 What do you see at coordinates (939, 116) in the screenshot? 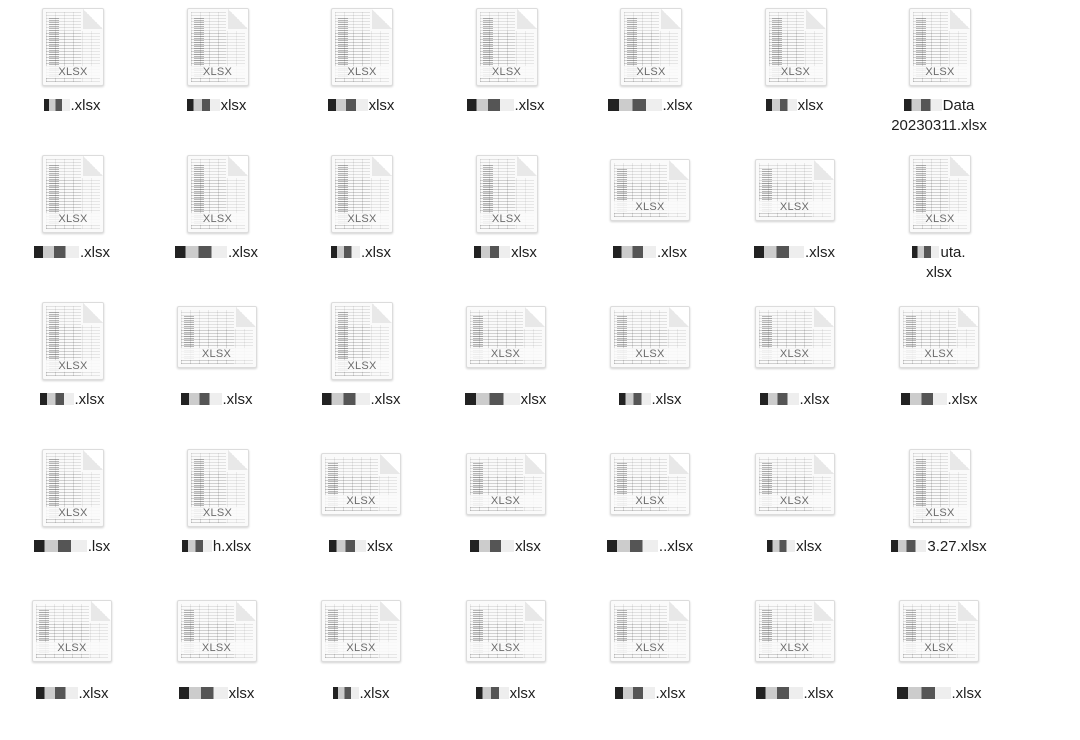
I see `file-name-label: Data 20230311.xlsx` at bounding box center [939, 116].